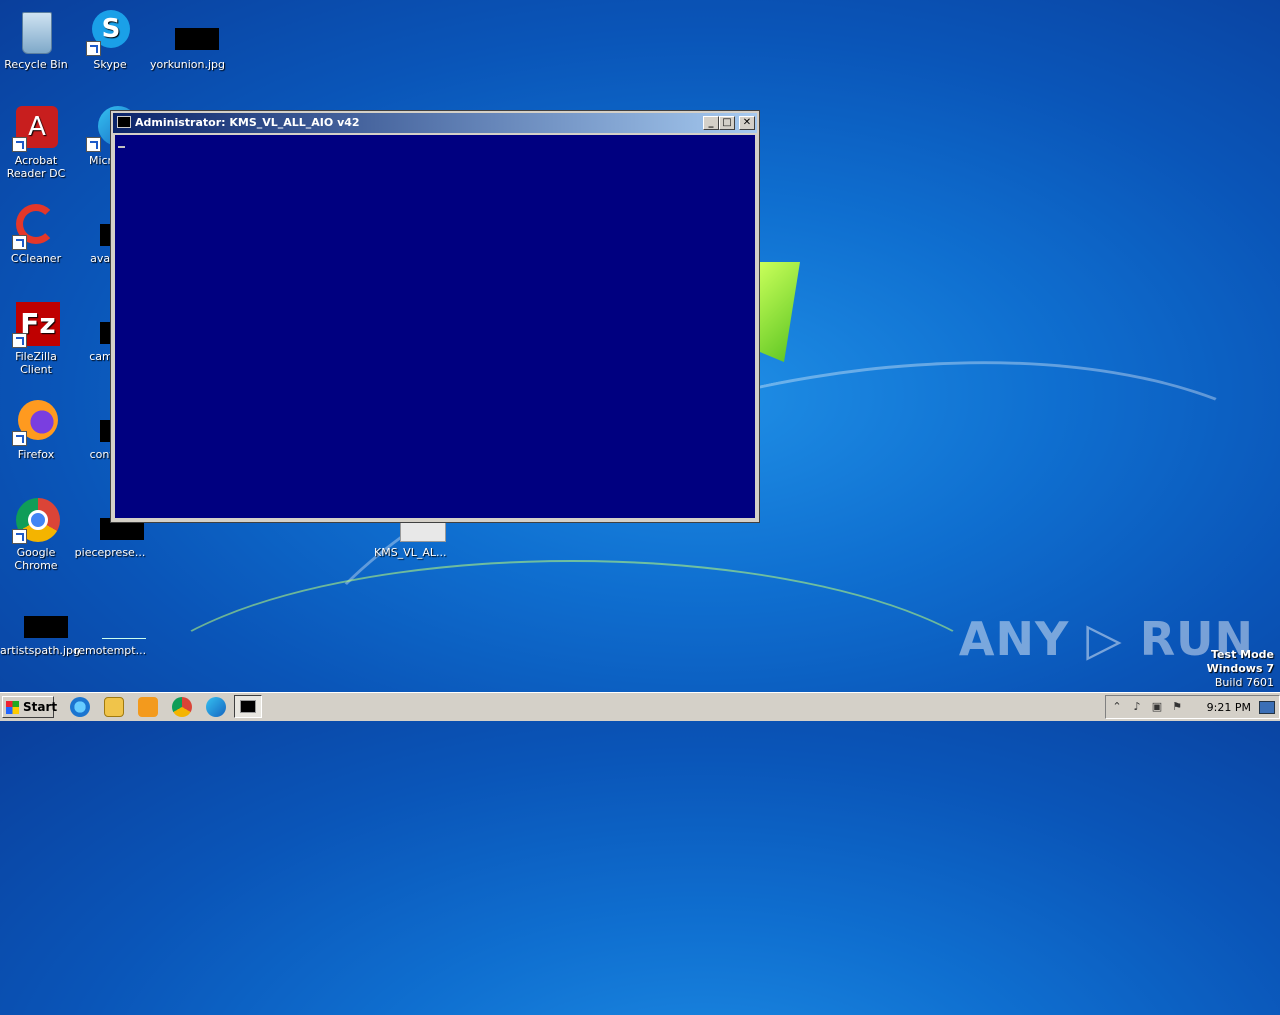 This screenshot has width=1280, height=1015. I want to click on build-line: Build 7601, so click(1244, 682).